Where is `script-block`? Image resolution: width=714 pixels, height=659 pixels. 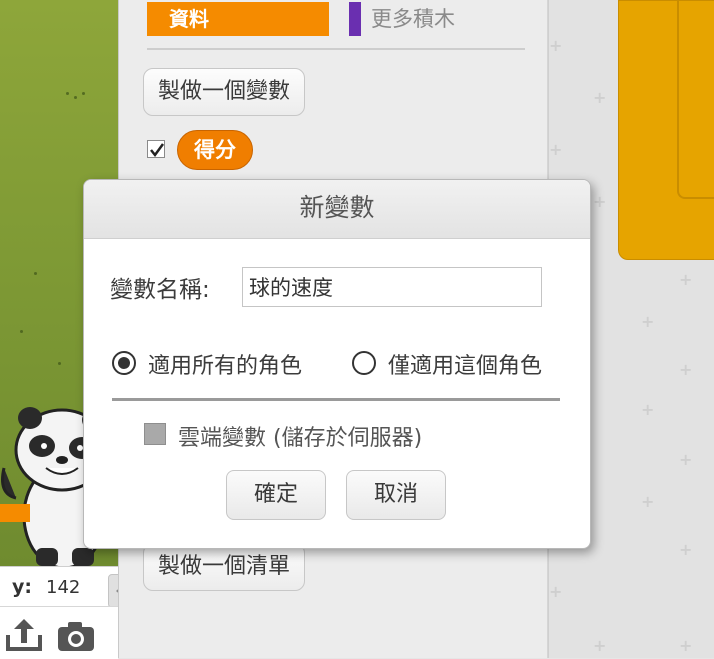
script-block is located at coordinates (666, 130).